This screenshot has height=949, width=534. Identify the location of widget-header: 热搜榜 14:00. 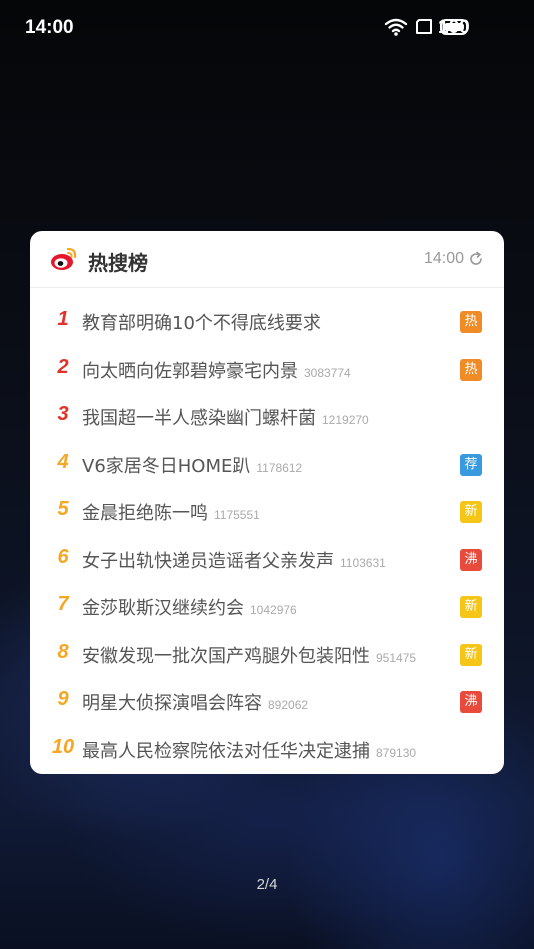
(267, 259).